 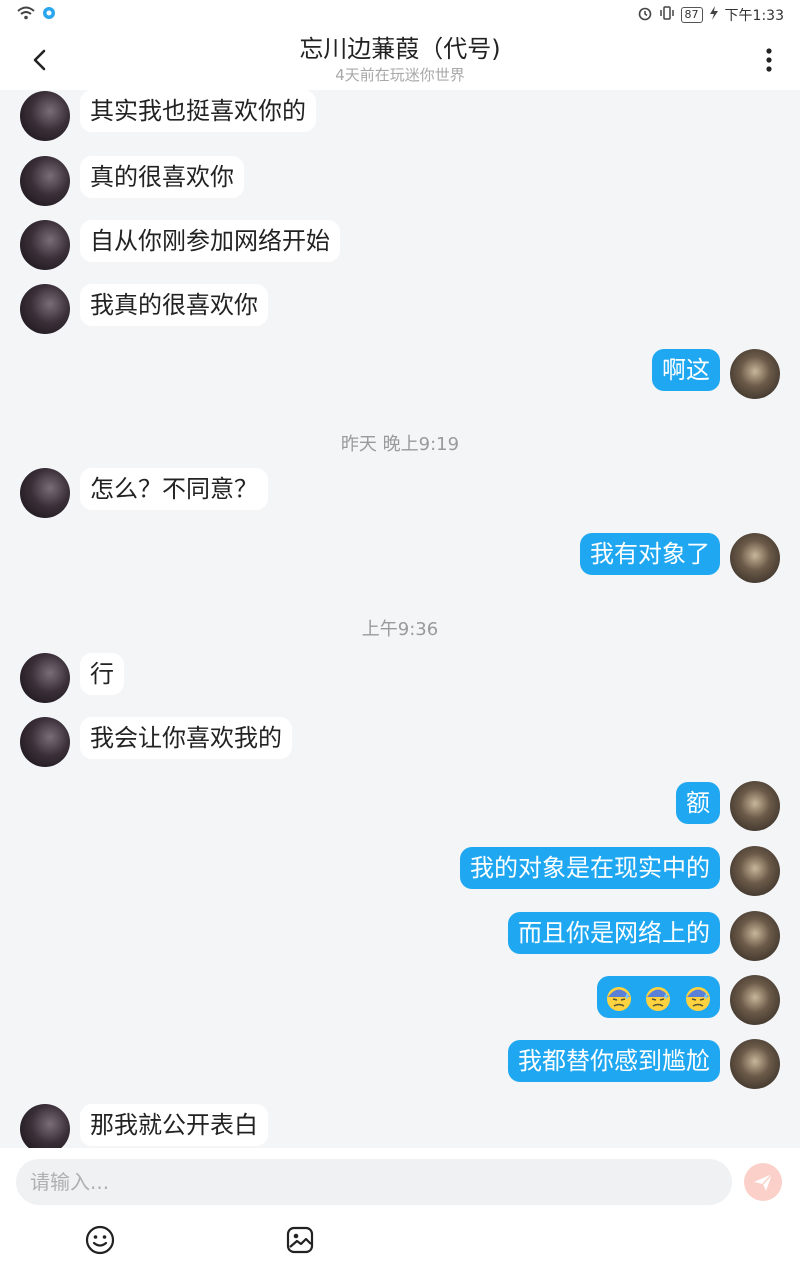 I want to click on image-icon, so click(x=300, y=1240).